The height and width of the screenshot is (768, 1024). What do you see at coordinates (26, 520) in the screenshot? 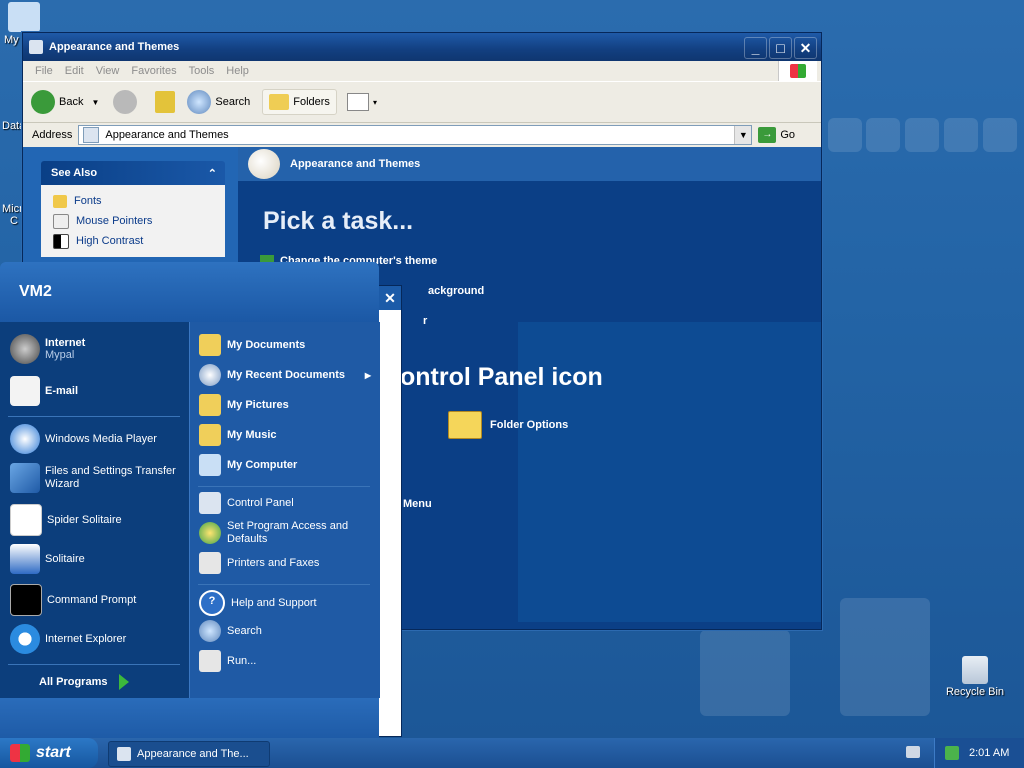
I see `spider-solitaire-icon` at bounding box center [26, 520].